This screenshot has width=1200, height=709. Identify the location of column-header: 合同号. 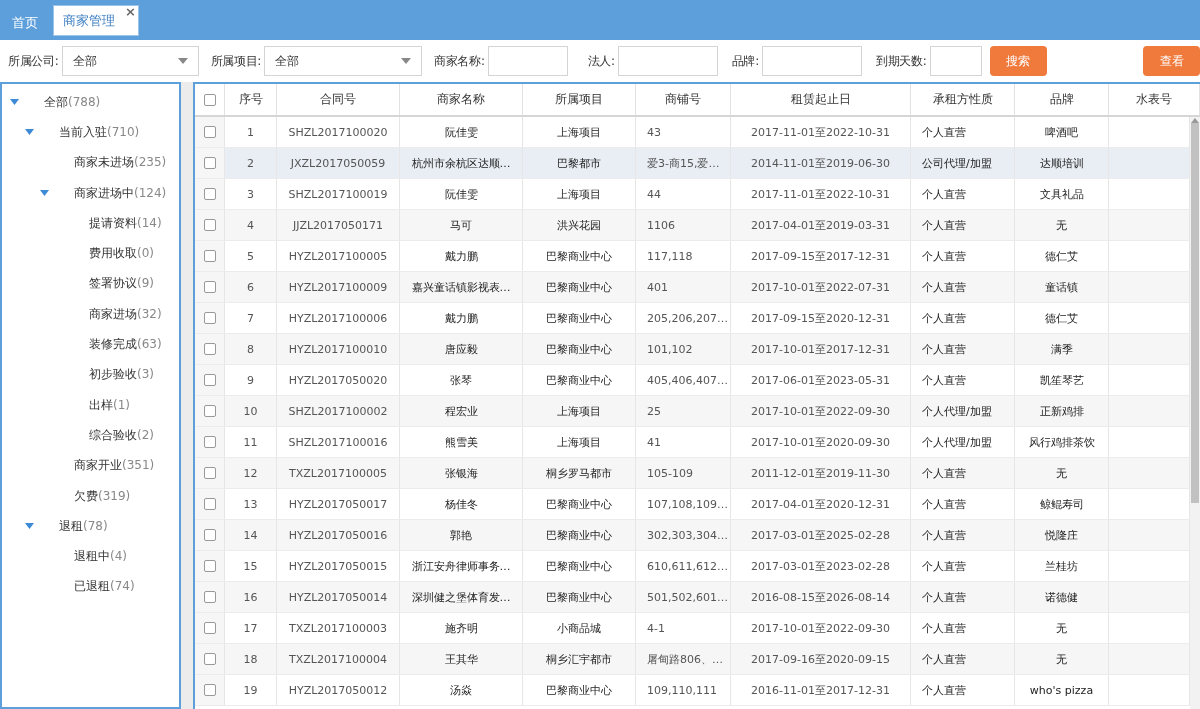
(338, 99).